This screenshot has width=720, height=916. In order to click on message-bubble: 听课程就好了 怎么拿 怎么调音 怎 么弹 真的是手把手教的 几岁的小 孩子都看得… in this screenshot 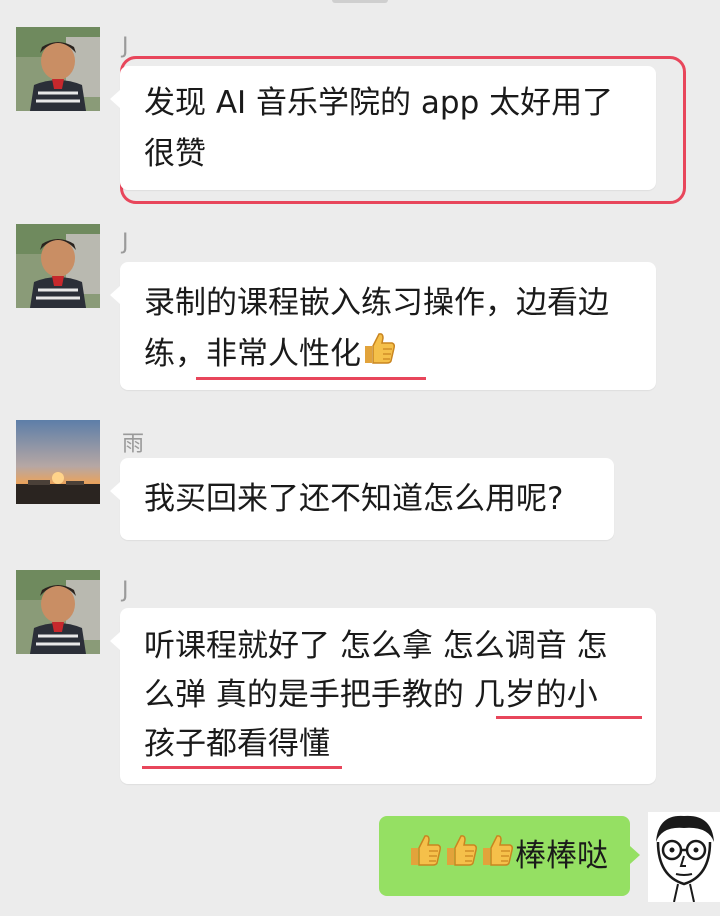, I will do `click(383, 696)`.